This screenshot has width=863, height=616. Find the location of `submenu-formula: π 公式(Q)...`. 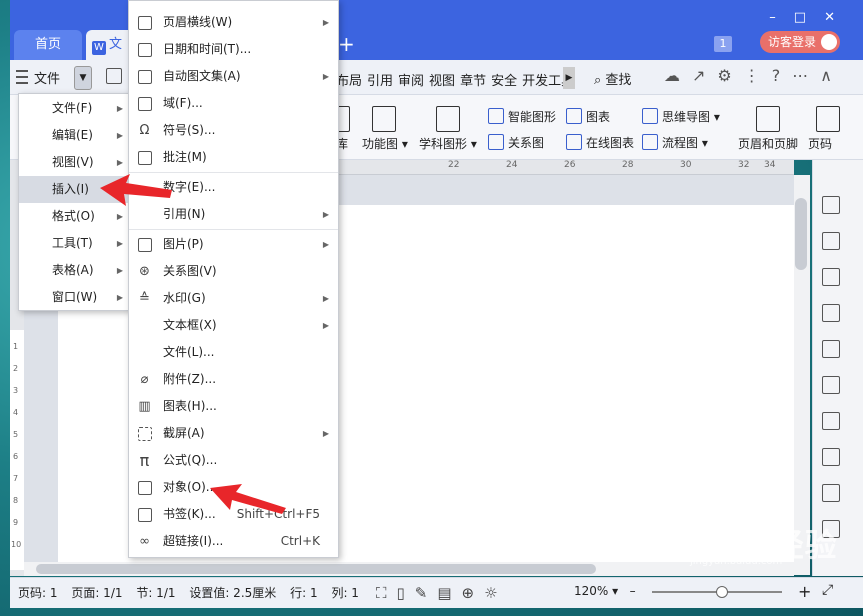

submenu-formula: π 公式(Q)... is located at coordinates (233, 460).